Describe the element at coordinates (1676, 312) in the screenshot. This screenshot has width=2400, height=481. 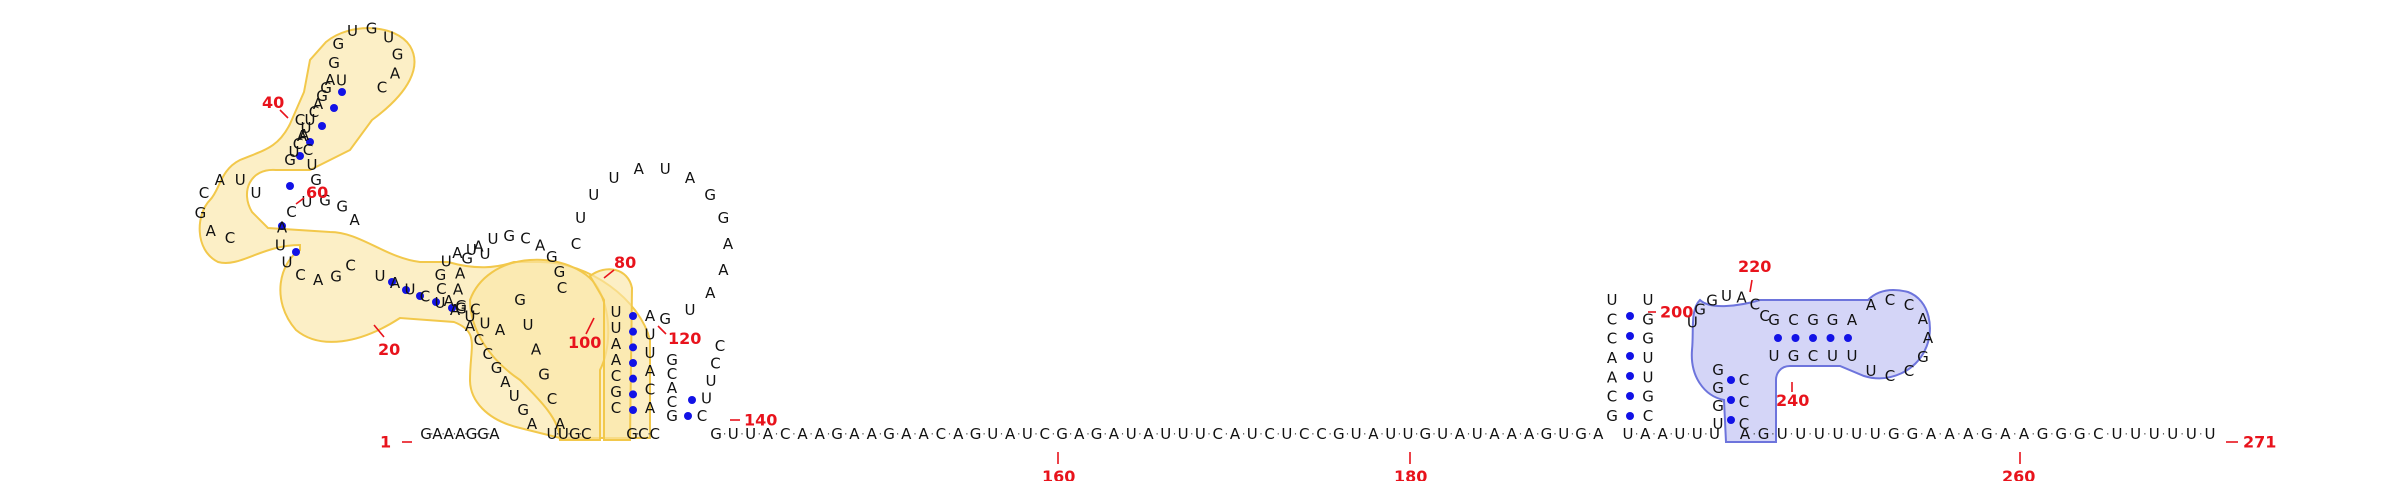
I see `label-200: 200` at that location.